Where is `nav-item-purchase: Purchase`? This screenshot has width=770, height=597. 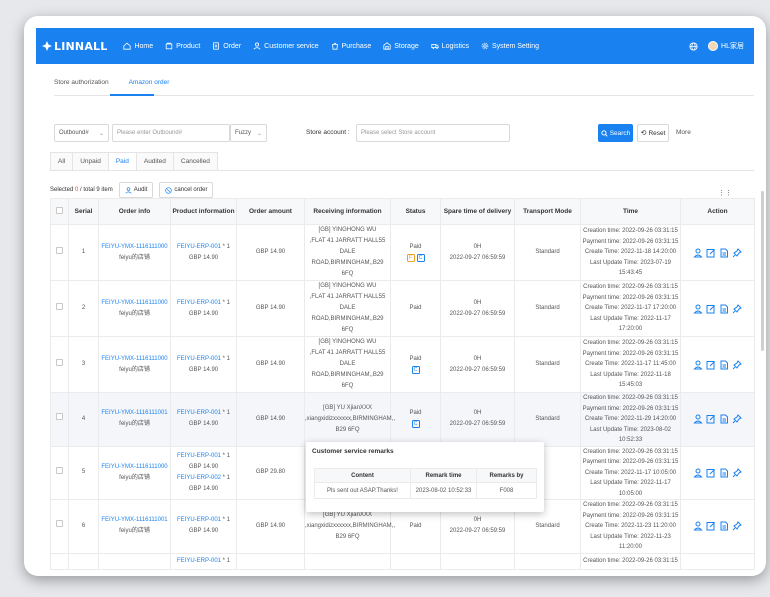
nav-item-purchase: Purchase is located at coordinates (351, 46).